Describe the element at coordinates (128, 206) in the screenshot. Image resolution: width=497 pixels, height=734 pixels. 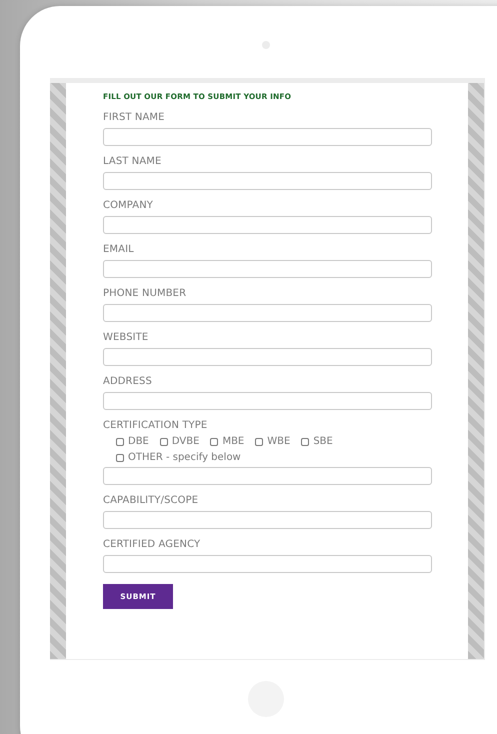
I see `field-label: COMPANY` at that location.